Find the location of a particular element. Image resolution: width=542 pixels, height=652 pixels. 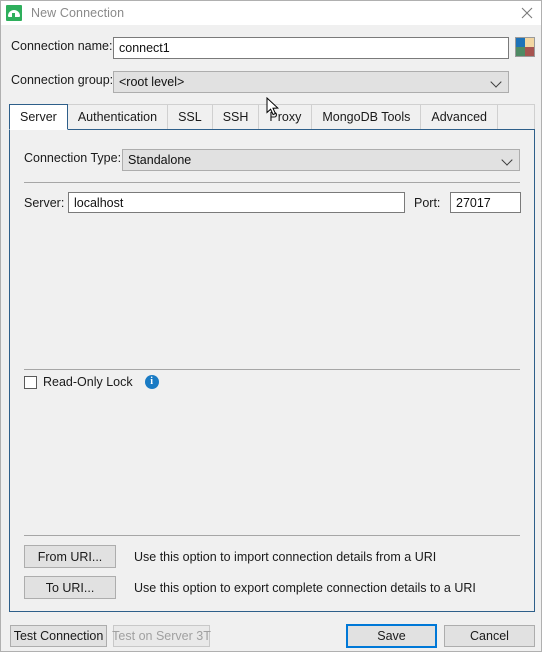

window-title: New Connection is located at coordinates (78, 13).